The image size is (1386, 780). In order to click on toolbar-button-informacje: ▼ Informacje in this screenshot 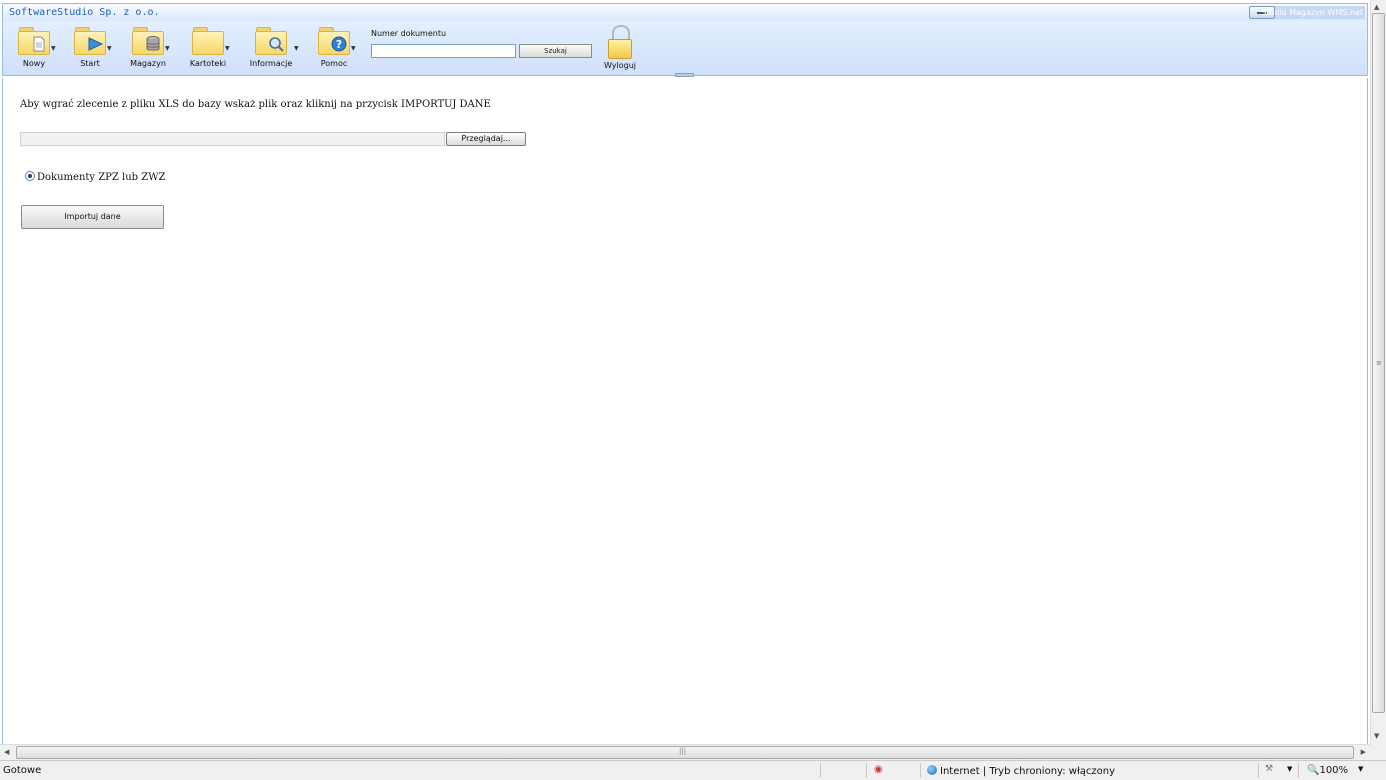, I will do `click(272, 49)`.